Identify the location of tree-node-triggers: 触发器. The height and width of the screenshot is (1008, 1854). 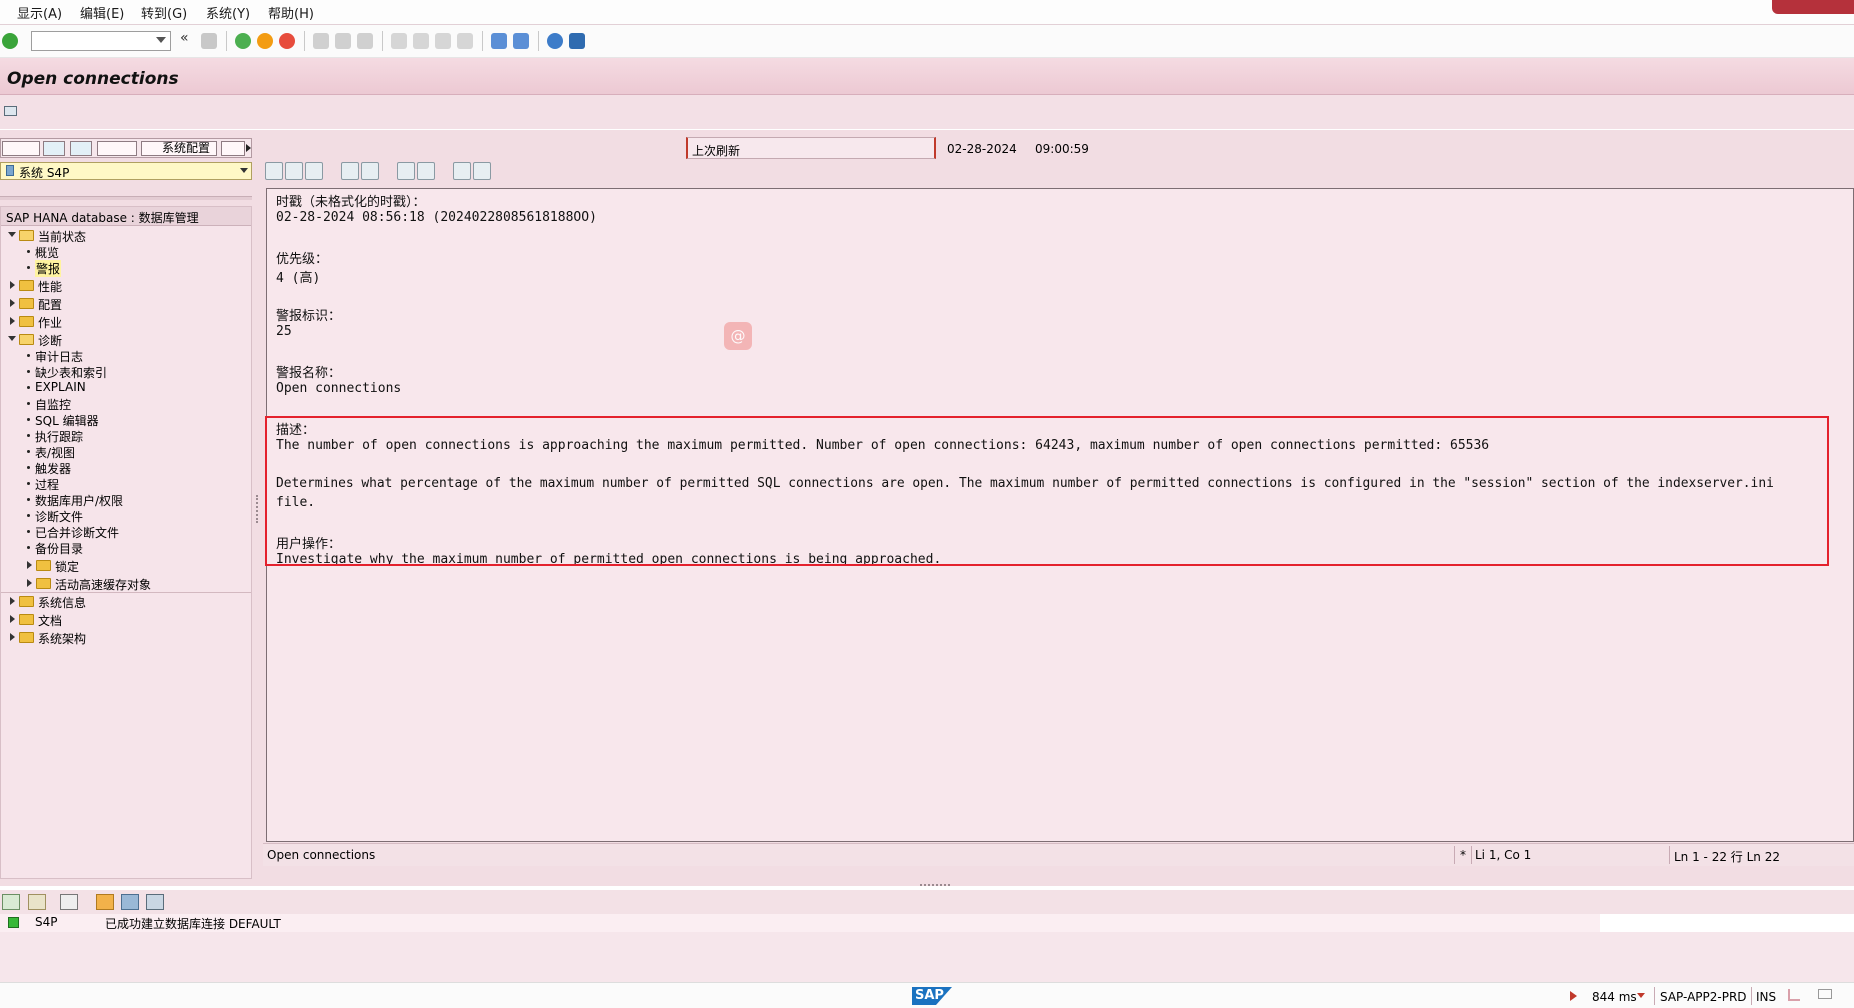
(53, 468).